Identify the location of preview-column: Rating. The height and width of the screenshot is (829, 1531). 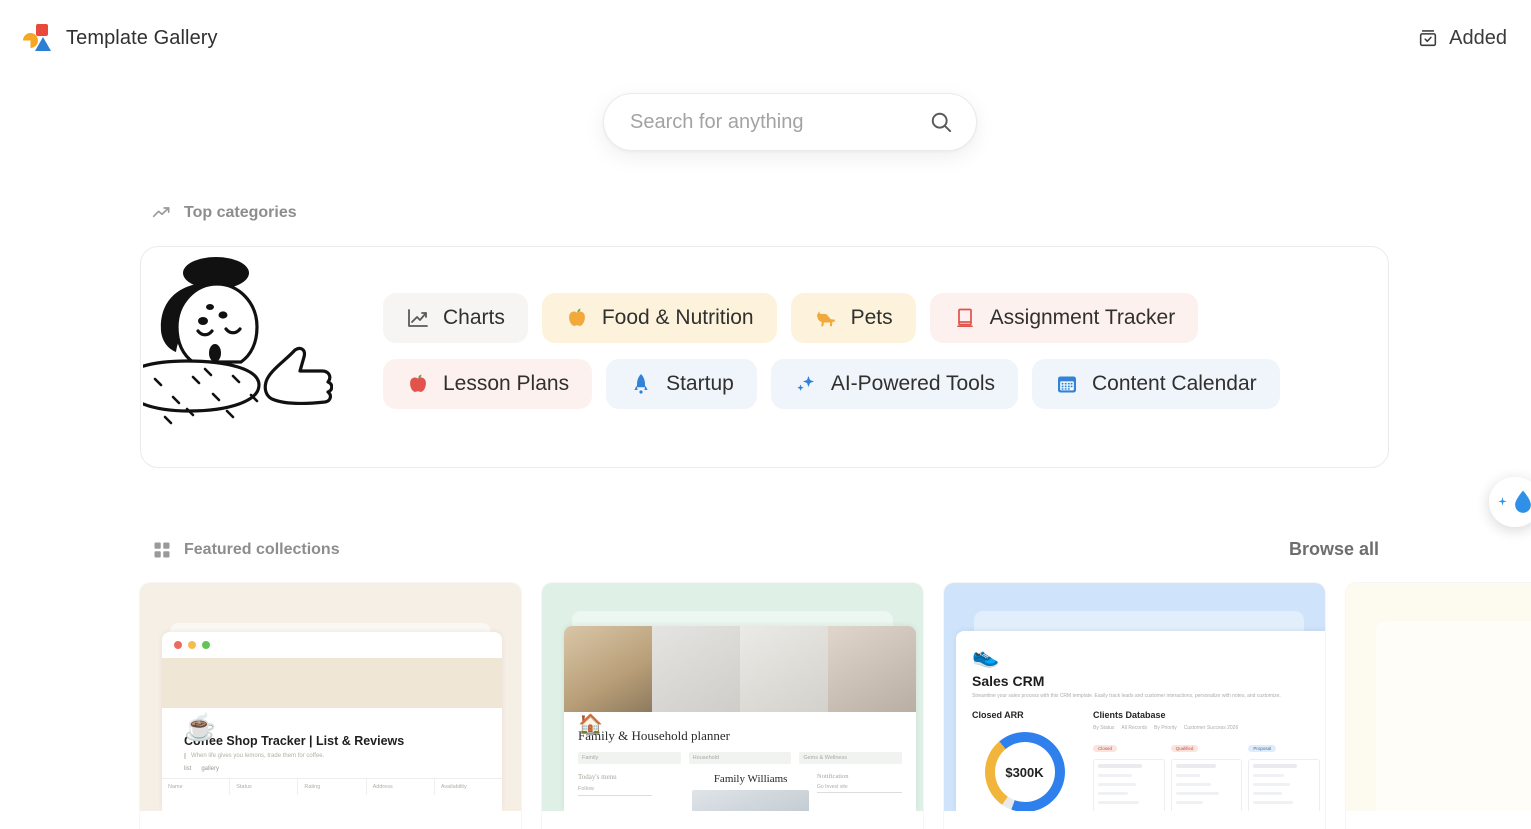
(332, 787).